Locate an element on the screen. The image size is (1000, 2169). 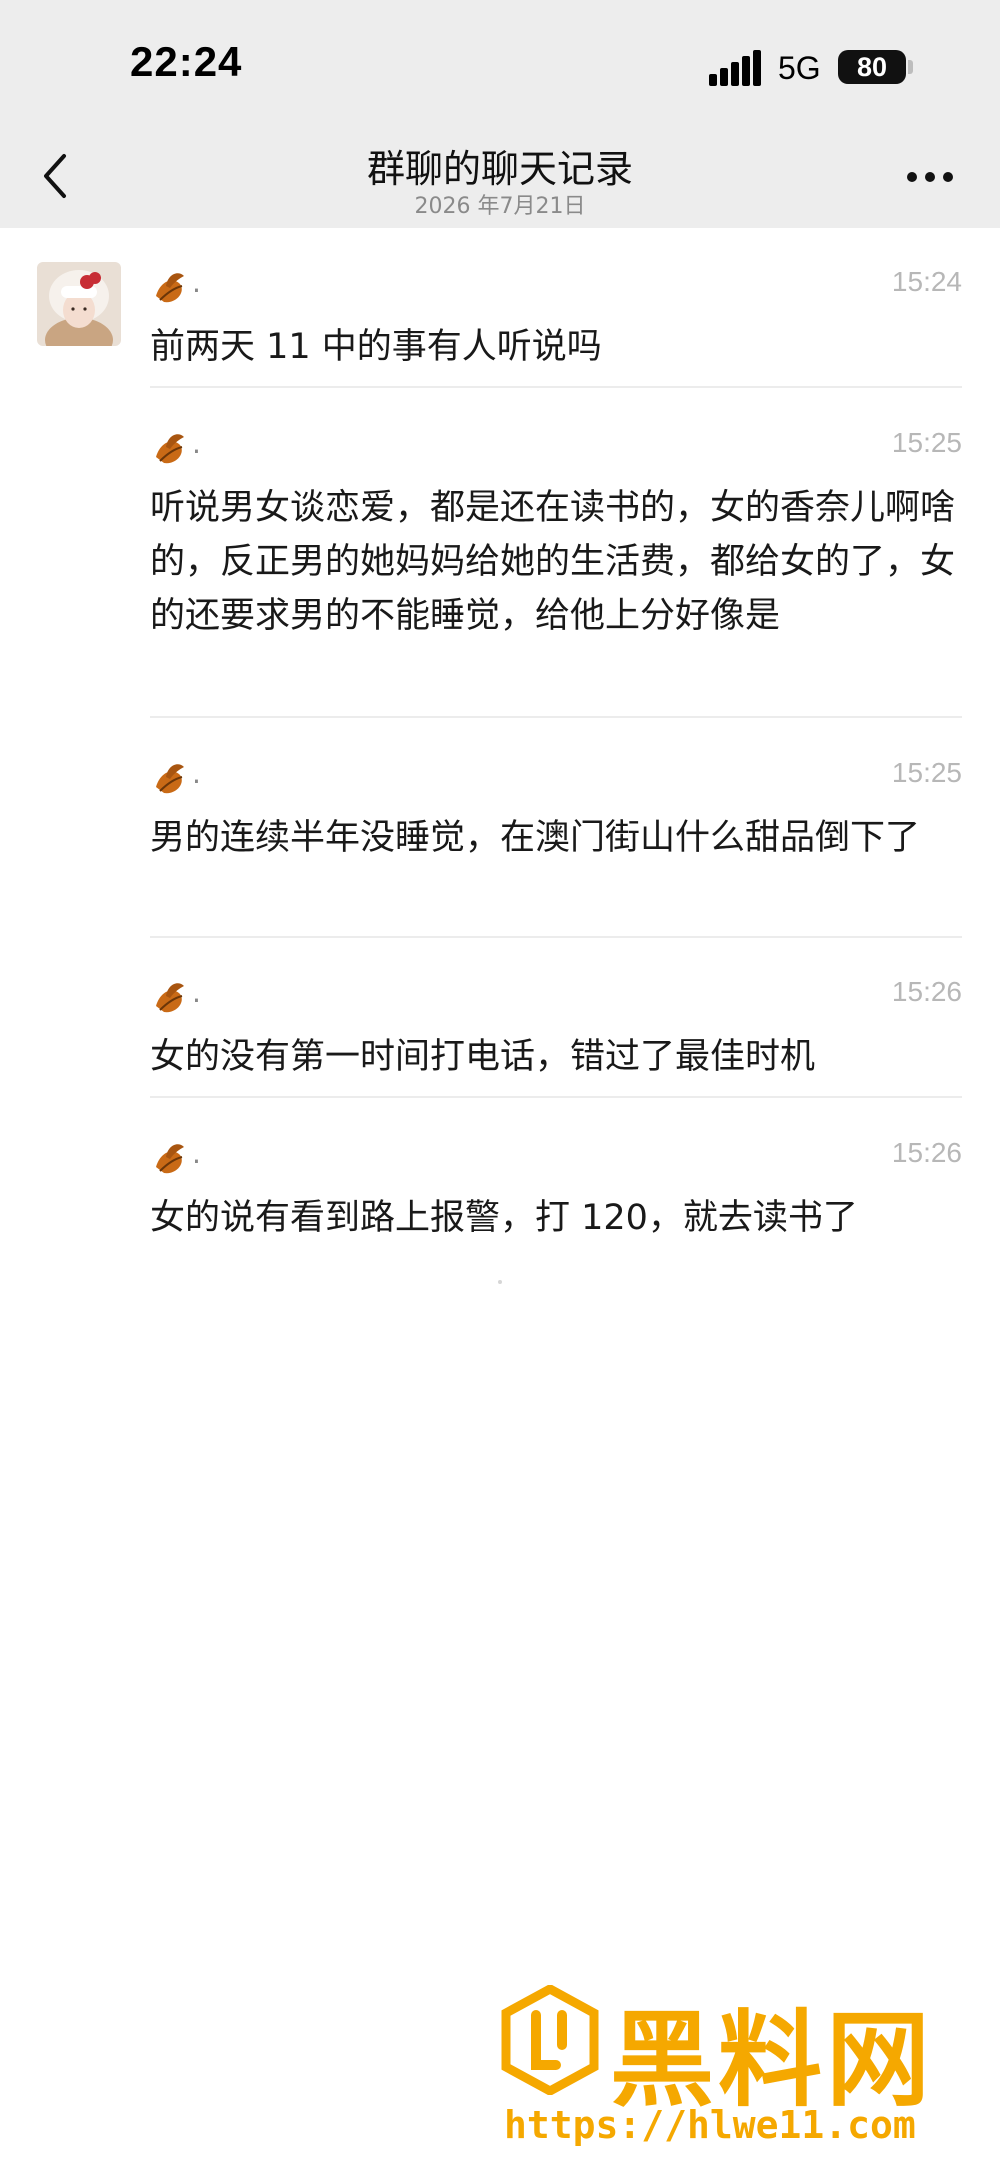
watermark: 黑料网 https://hlwe11.com is located at coordinates (735, 2070).